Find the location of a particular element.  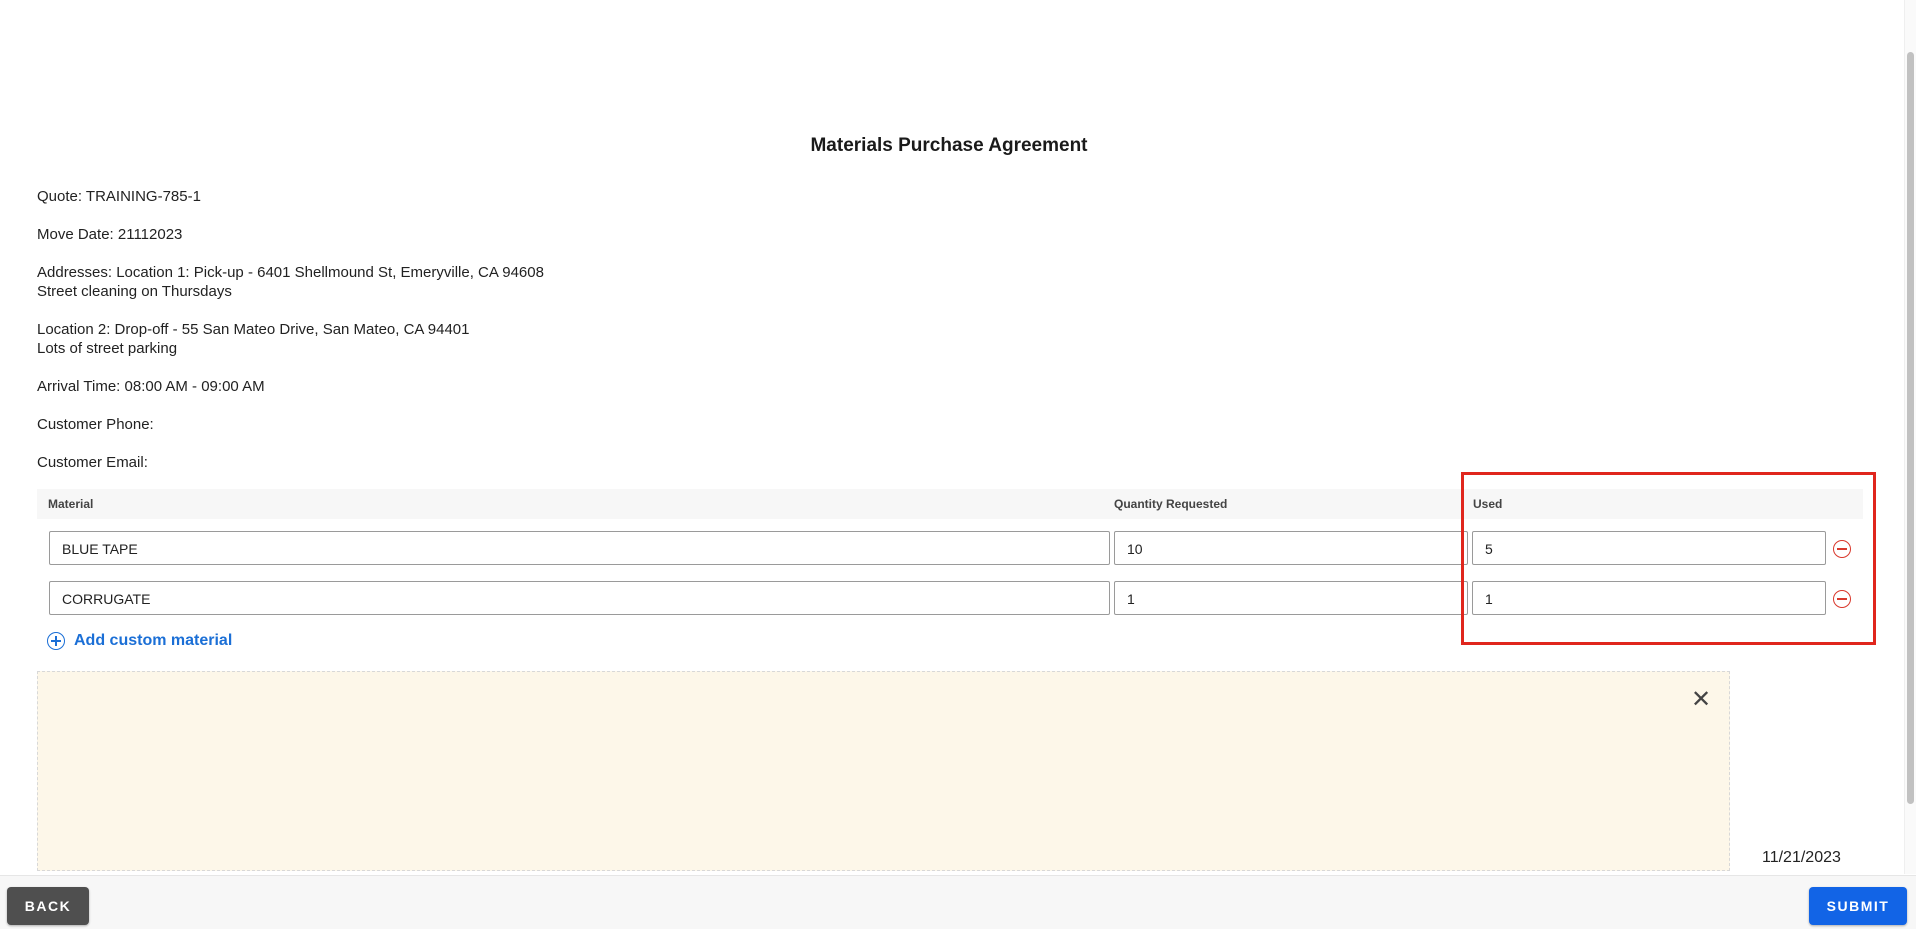

customer-phone-text: Customer Phone: is located at coordinates (95, 424).